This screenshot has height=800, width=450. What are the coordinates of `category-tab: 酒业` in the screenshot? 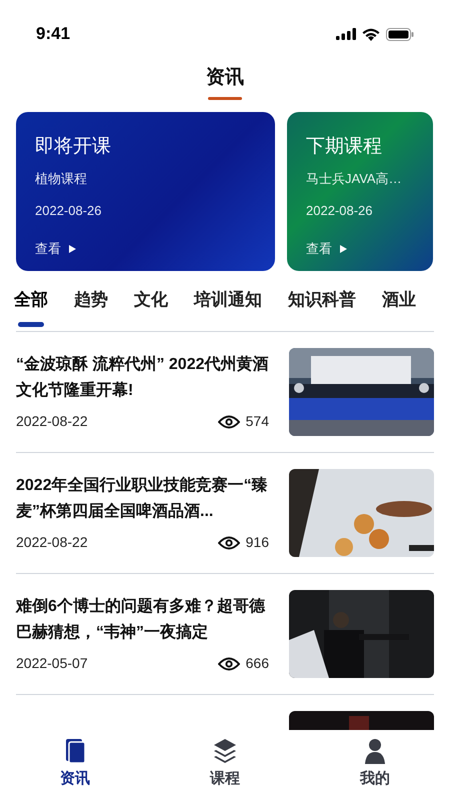 It's located at (399, 299).